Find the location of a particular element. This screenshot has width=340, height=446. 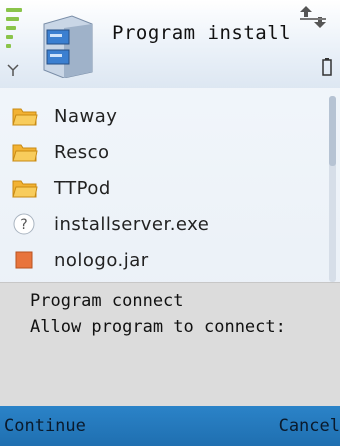

scroll-thumb is located at coordinates (332, 131).